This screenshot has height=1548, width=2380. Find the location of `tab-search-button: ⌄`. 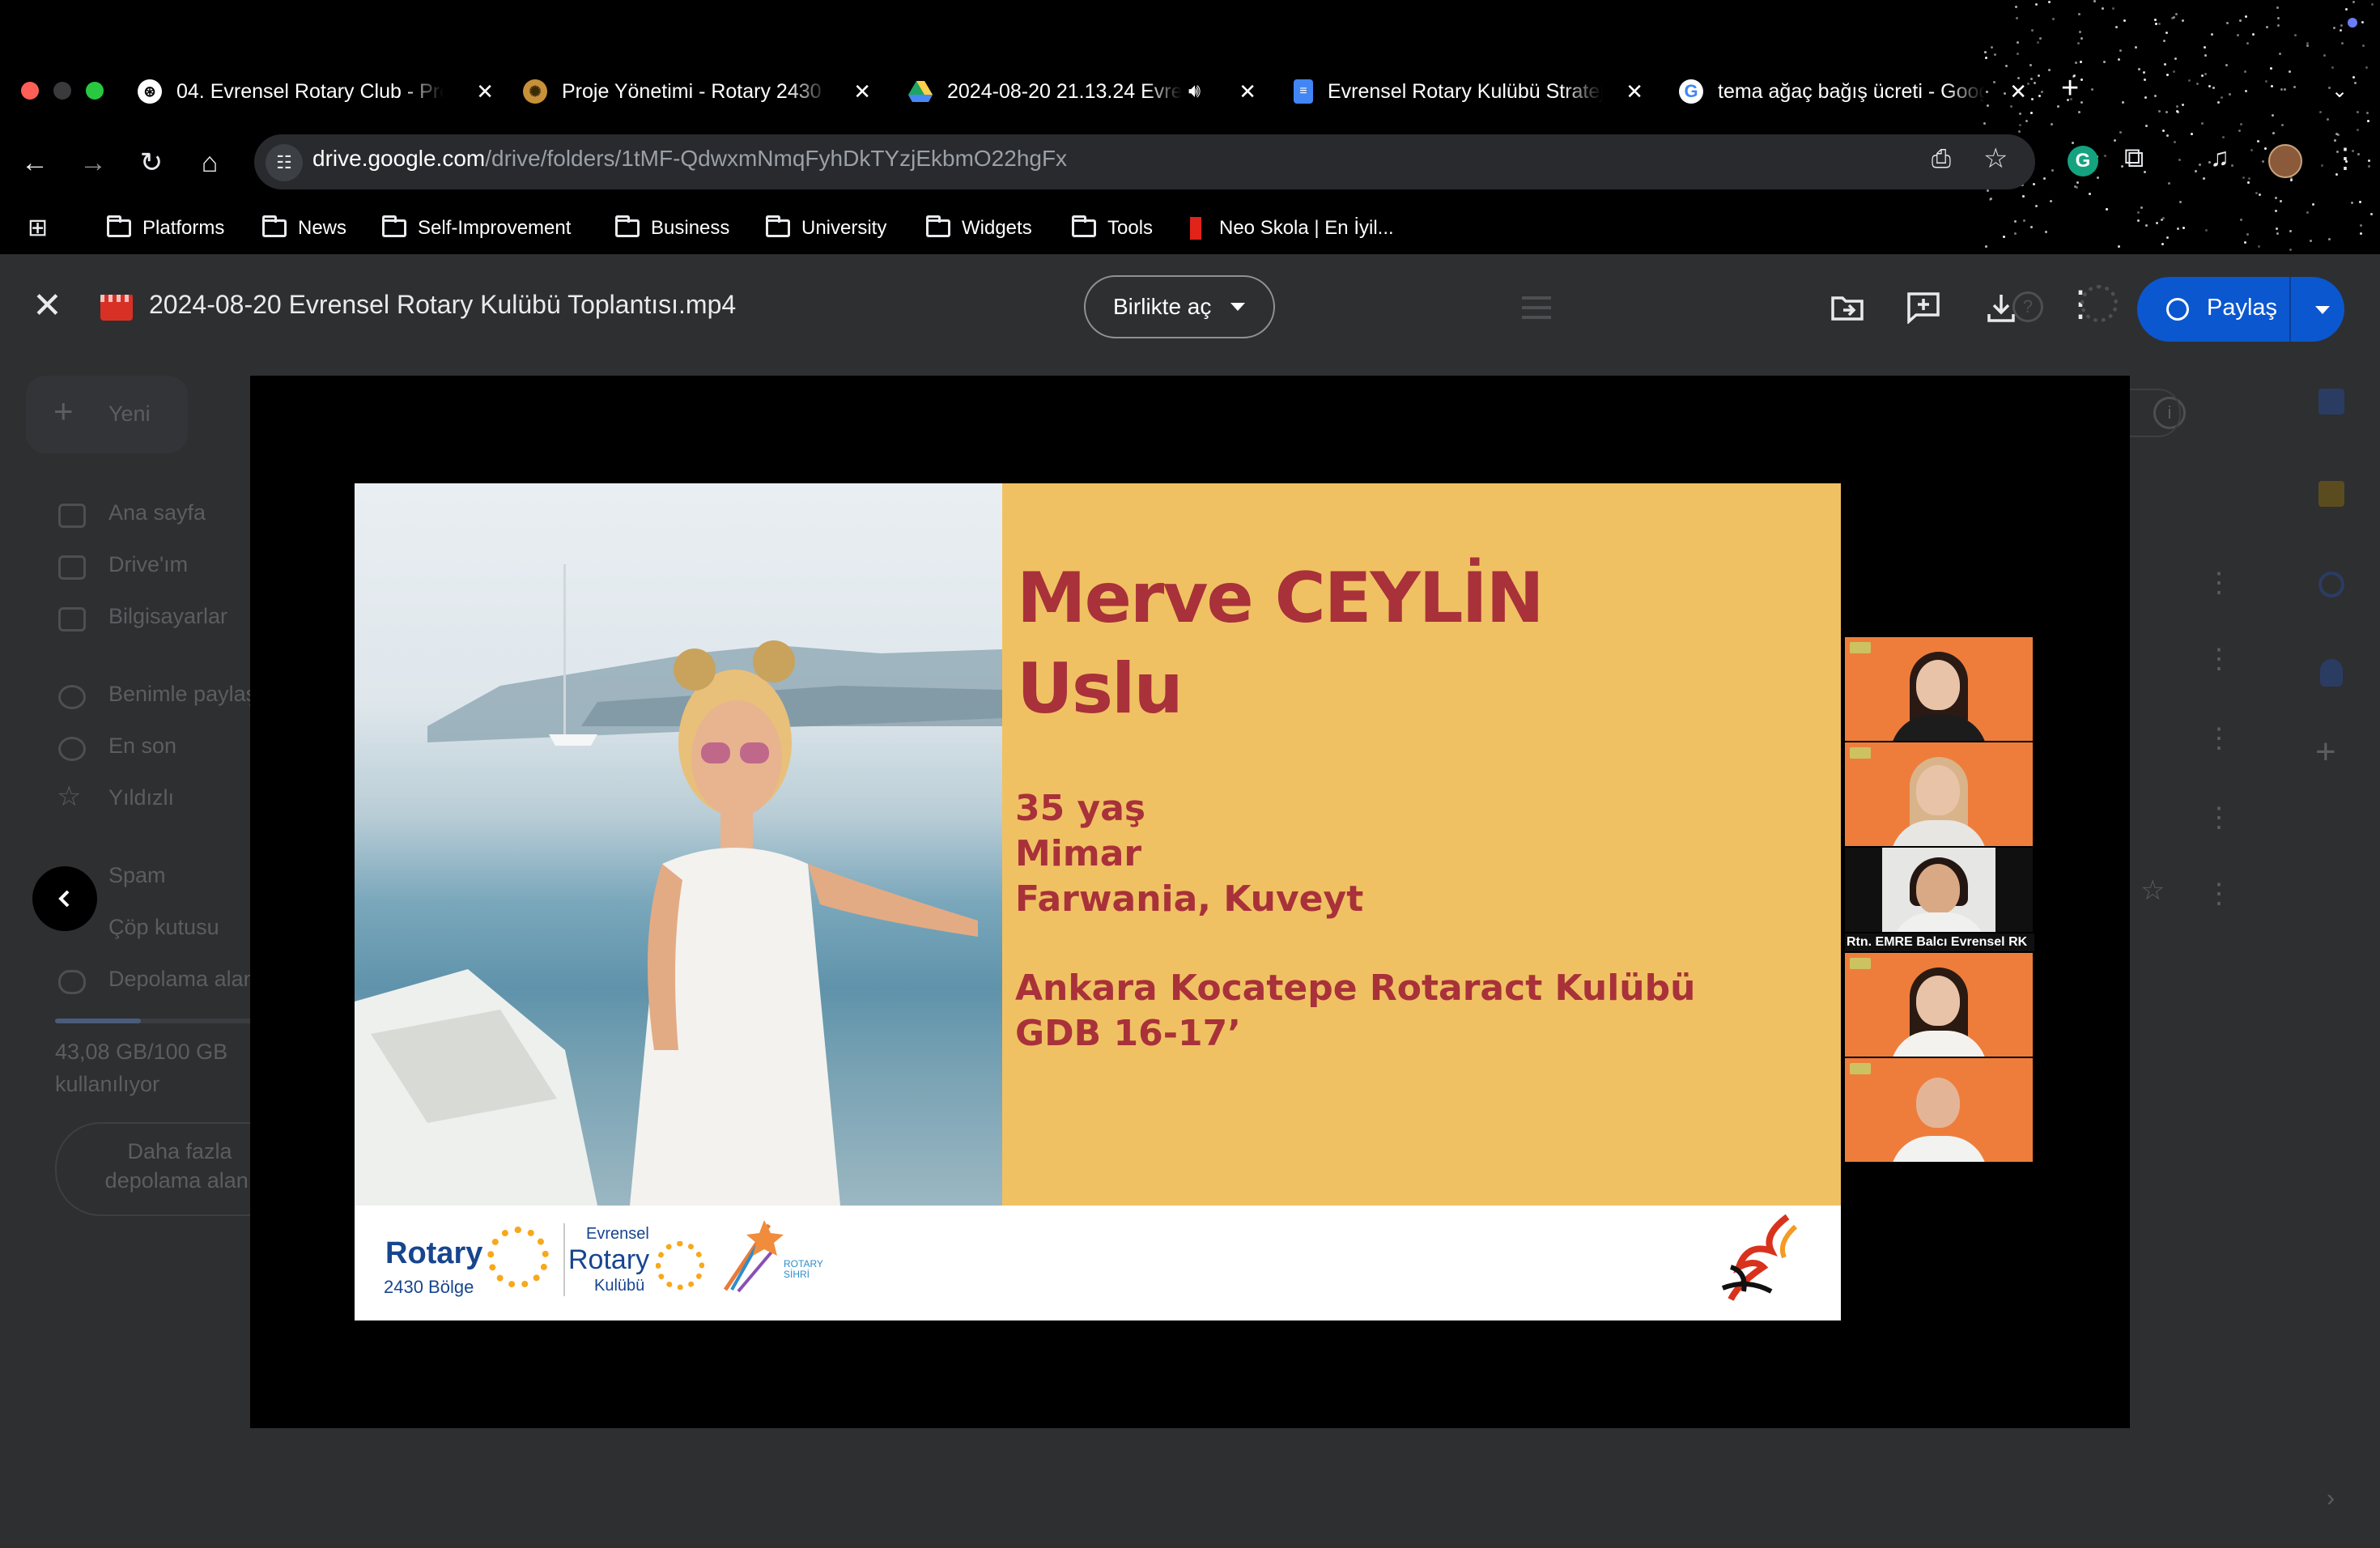

tab-search-button: ⌄ is located at coordinates (2339, 91).